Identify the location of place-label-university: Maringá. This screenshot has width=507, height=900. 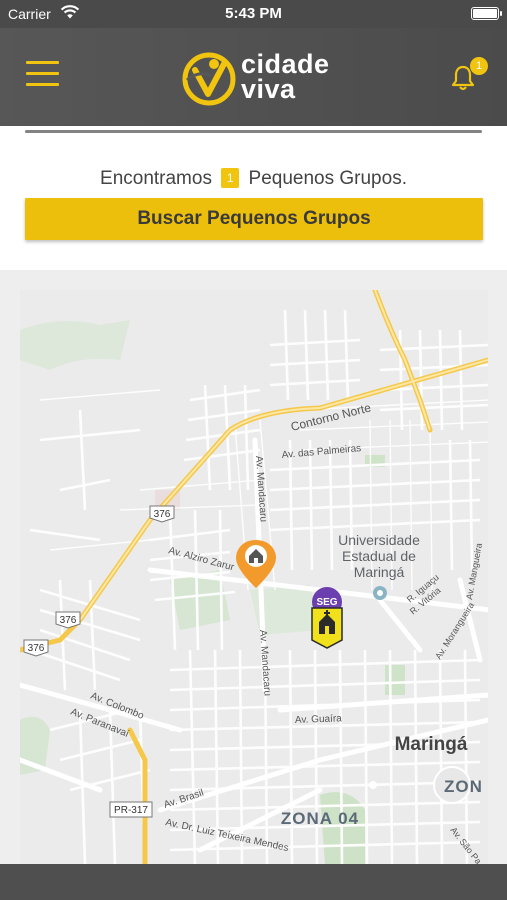
(379, 572).